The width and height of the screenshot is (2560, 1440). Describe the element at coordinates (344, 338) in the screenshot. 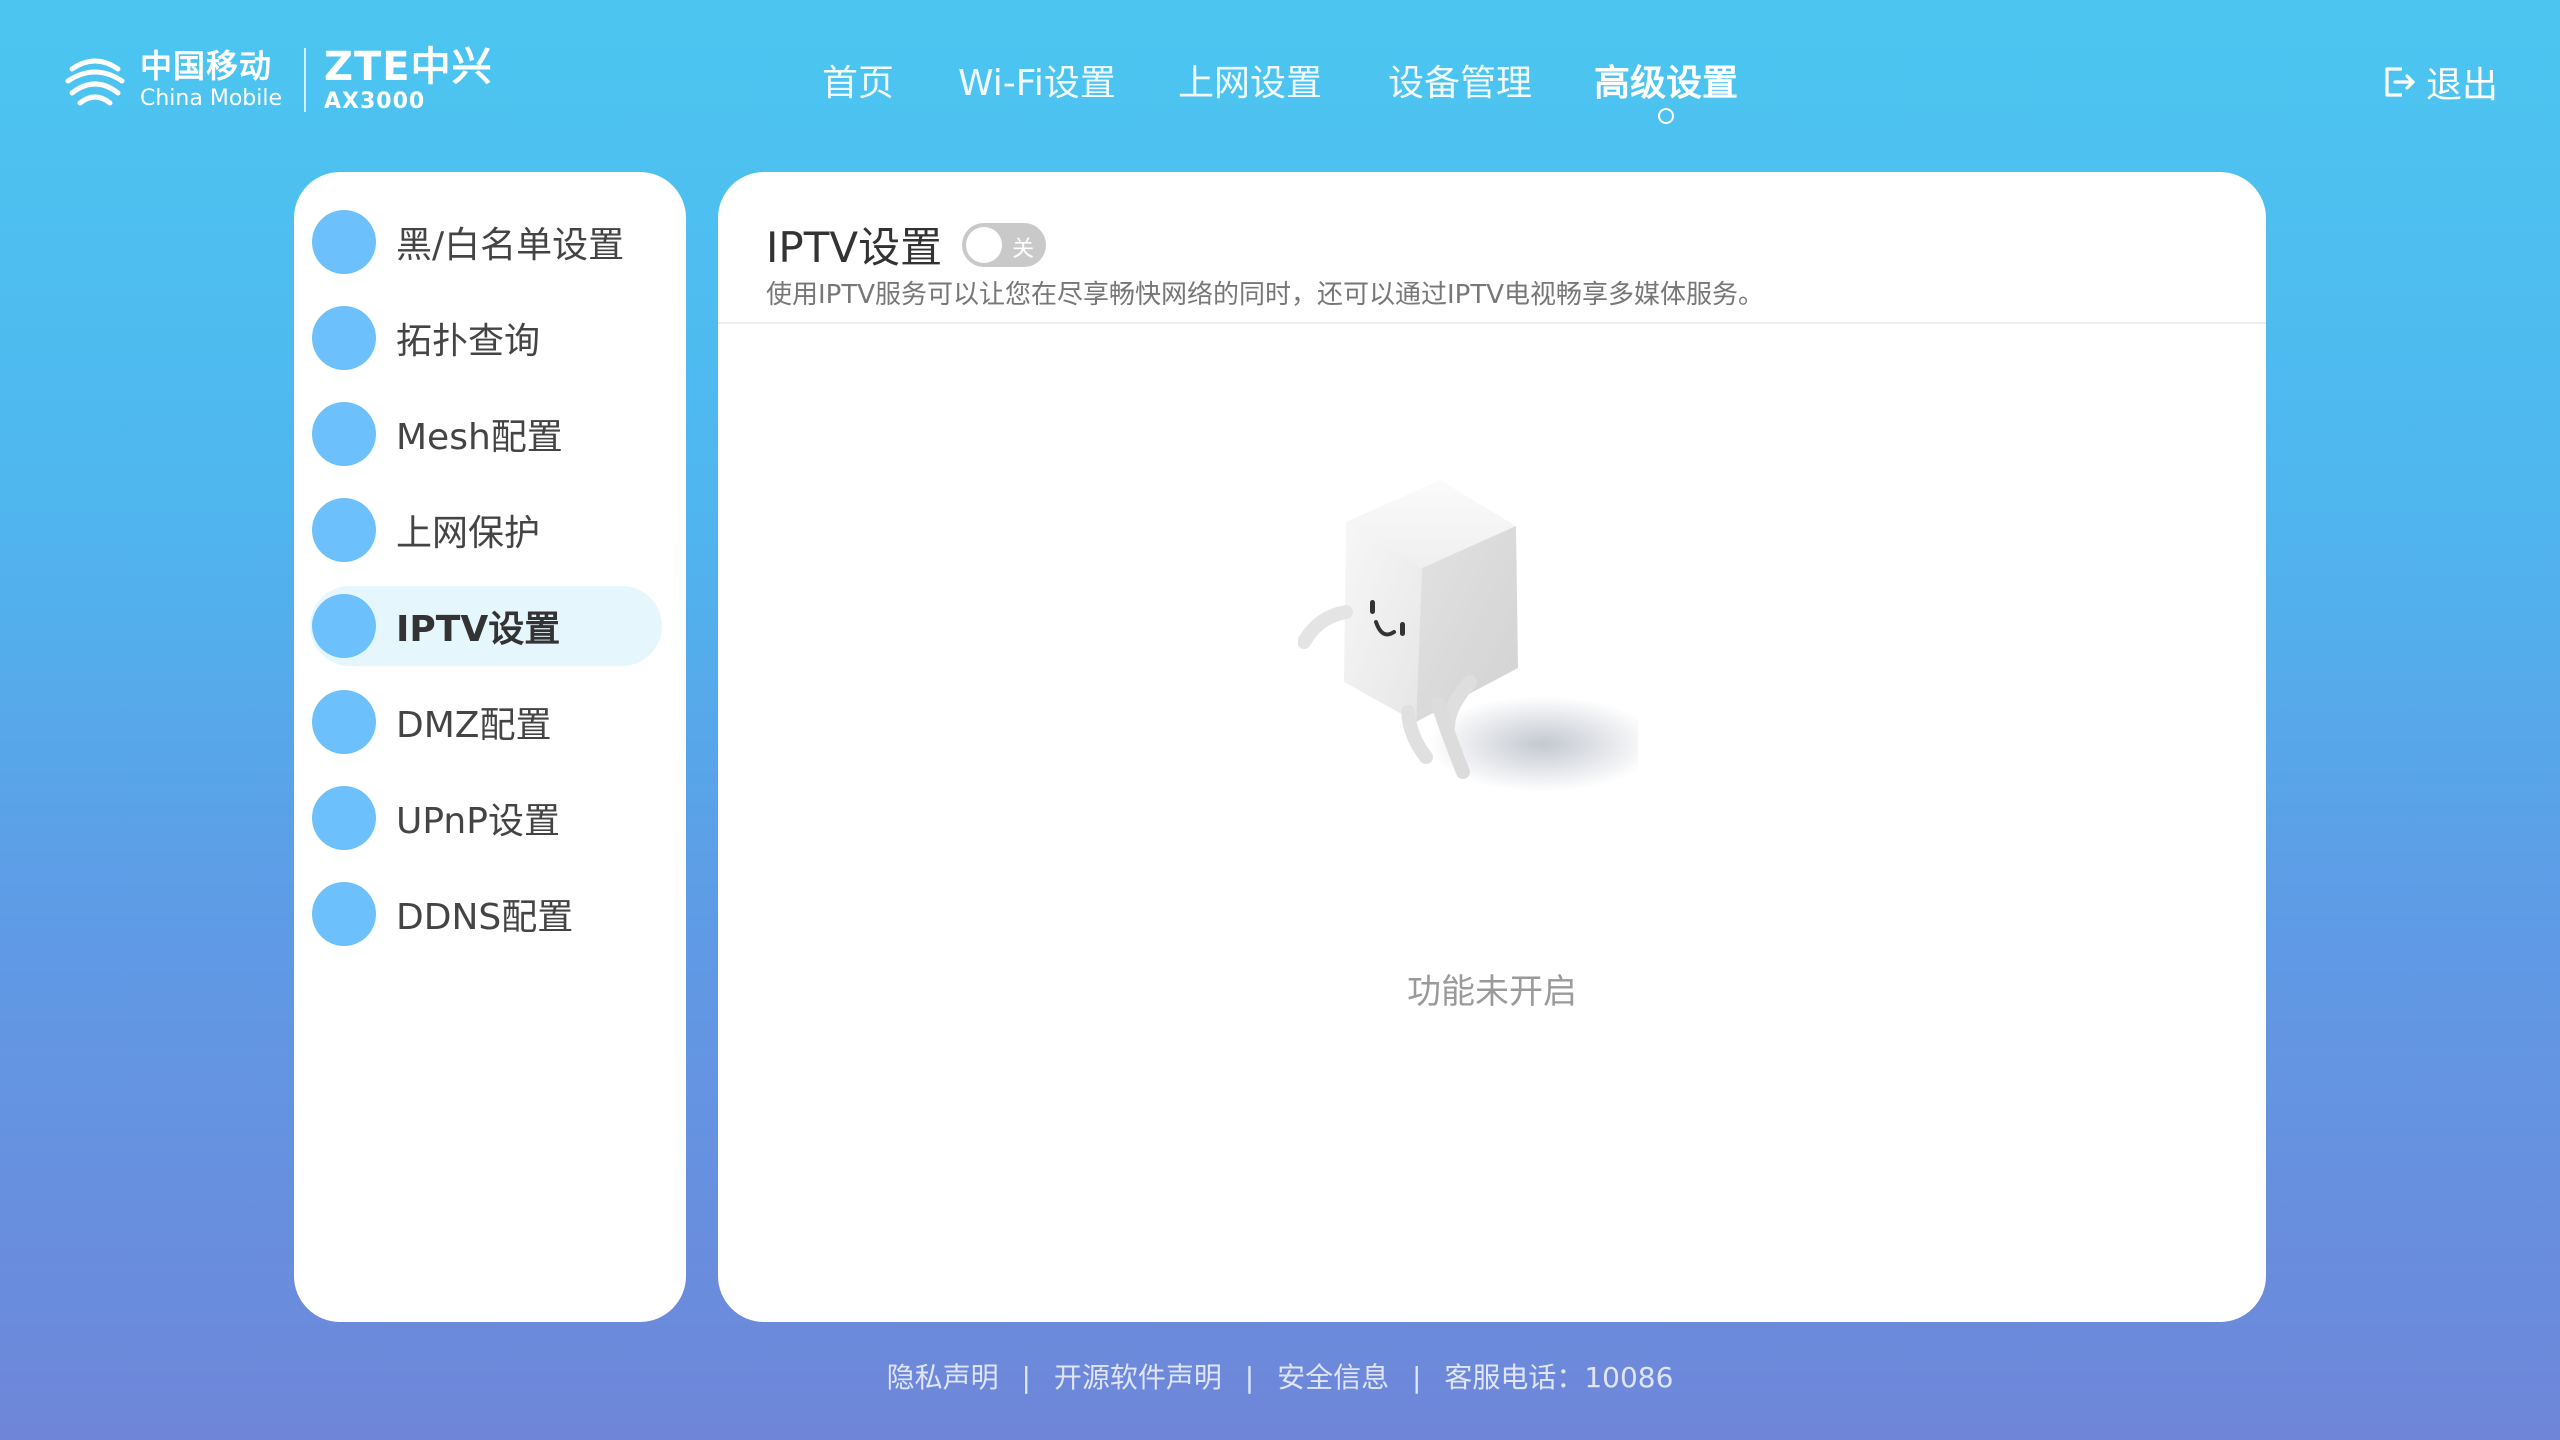

I see `topology-icon` at that location.